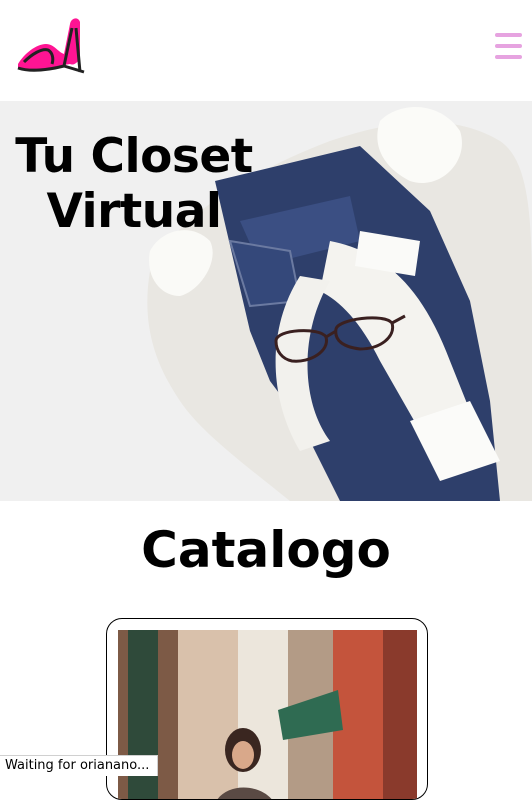 This screenshot has width=532, height=800. What do you see at coordinates (508, 46) in the screenshot?
I see `hamburger-menu-icon` at bounding box center [508, 46].